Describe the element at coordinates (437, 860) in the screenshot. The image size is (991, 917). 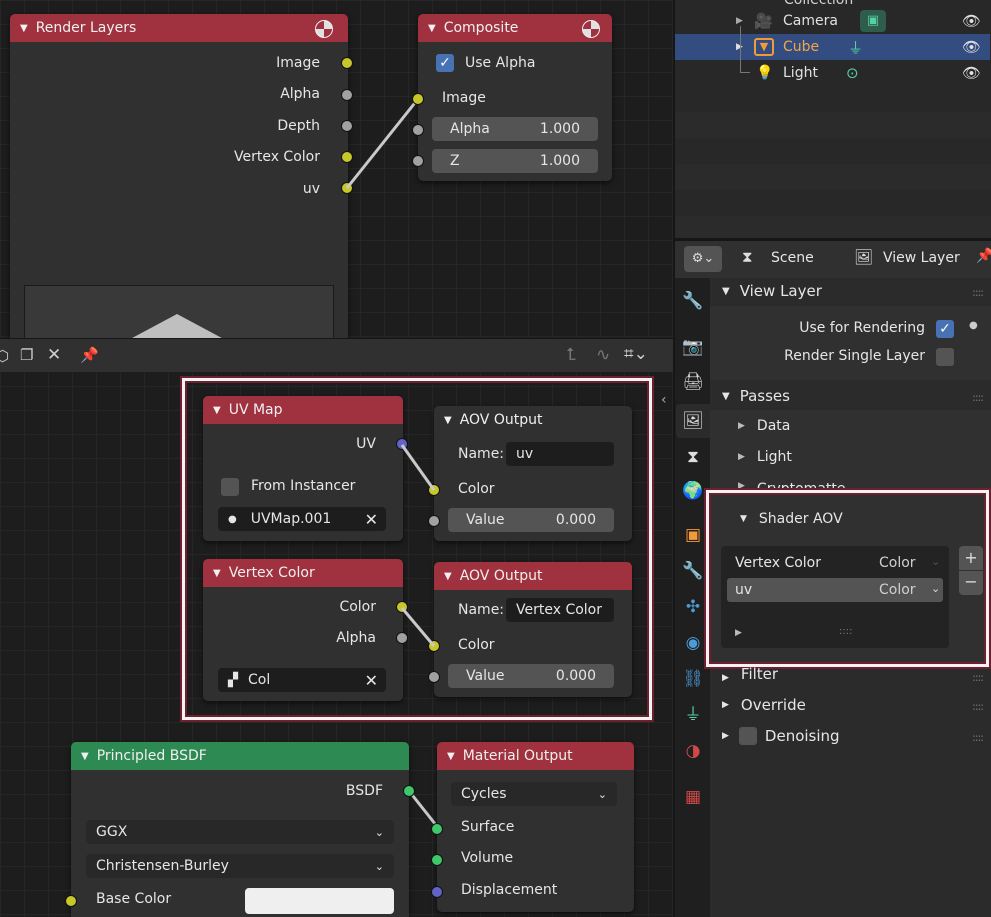
I see `volume-socket` at that location.